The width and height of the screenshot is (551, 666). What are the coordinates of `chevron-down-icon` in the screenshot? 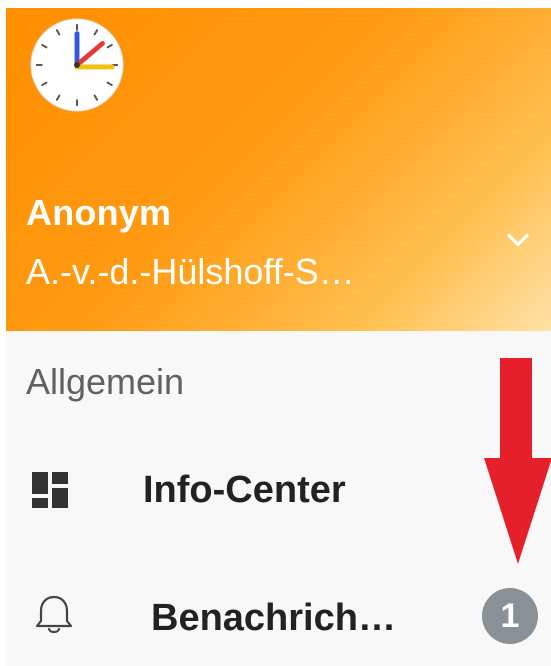 It's located at (518, 240).